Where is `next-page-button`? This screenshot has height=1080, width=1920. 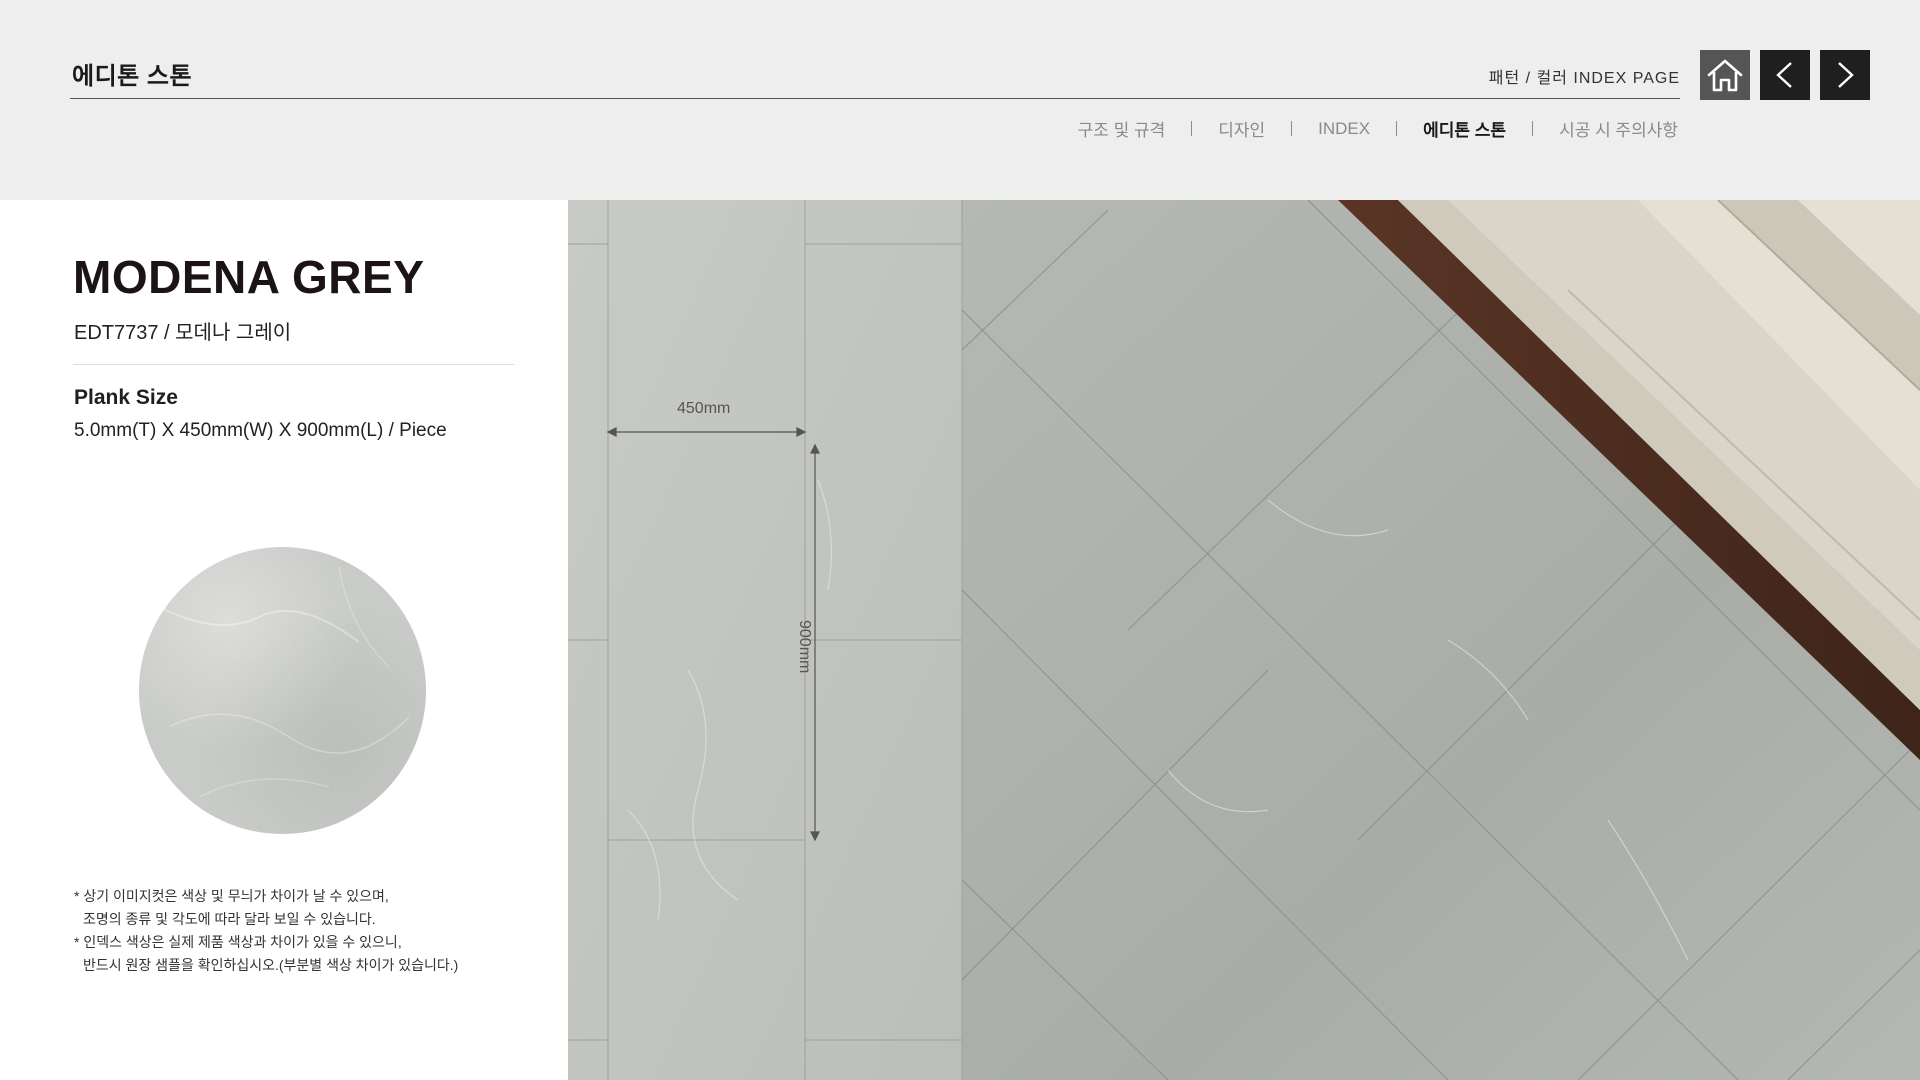
next-page-button is located at coordinates (1845, 75).